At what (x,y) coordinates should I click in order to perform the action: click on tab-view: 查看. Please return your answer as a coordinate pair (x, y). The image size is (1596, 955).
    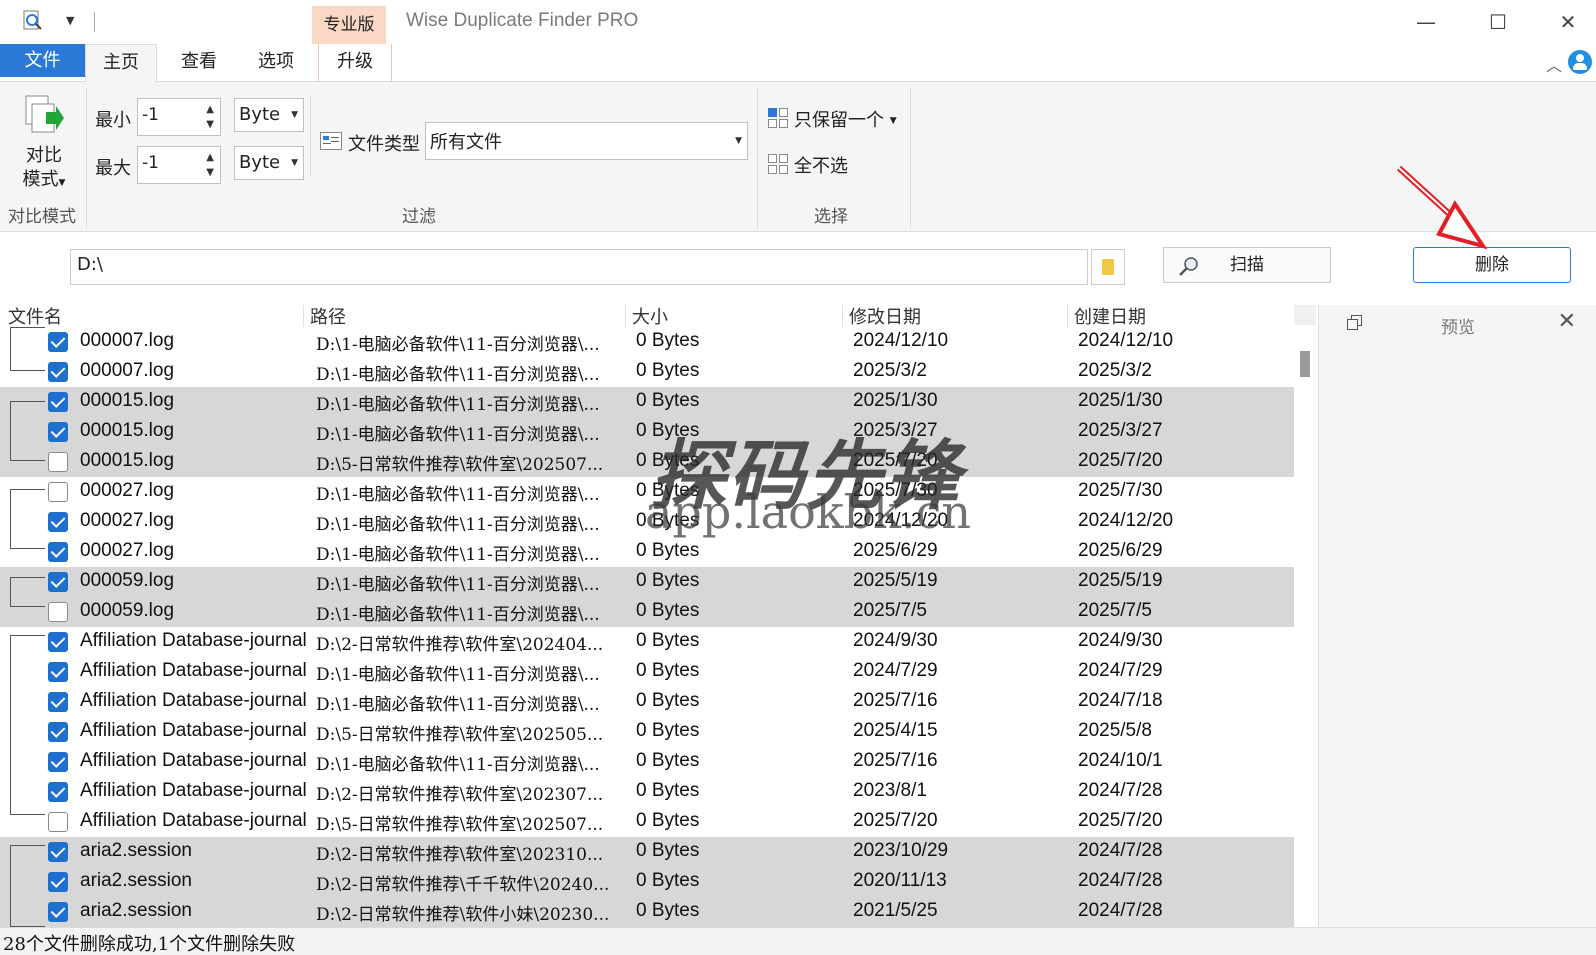
    Looking at the image, I should click on (199, 63).